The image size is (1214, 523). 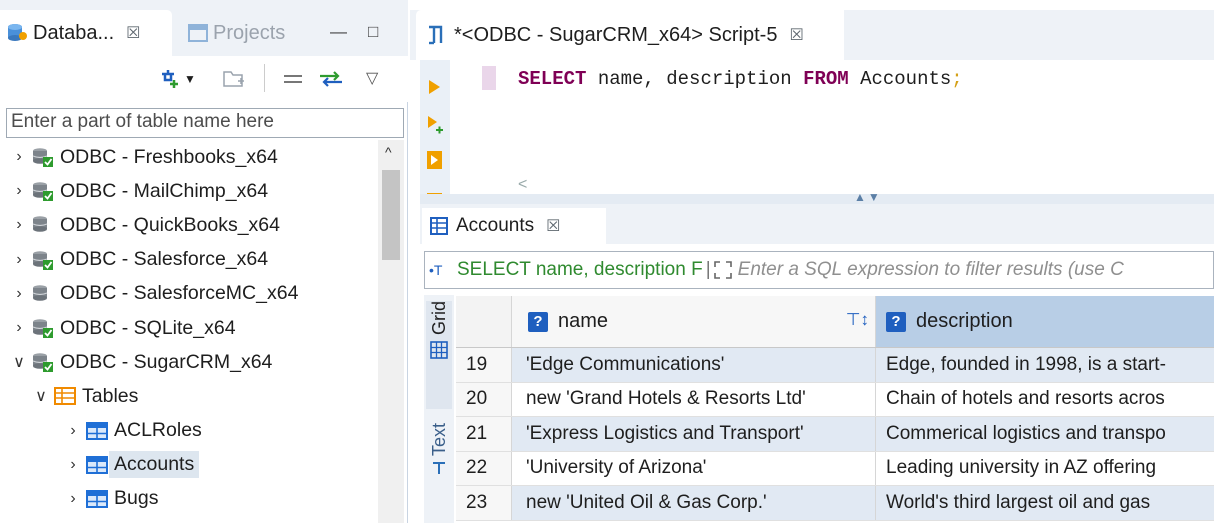 I want to click on tree-item: ∨ ODBC - SugarCRM_x64, so click(x=189, y=362).